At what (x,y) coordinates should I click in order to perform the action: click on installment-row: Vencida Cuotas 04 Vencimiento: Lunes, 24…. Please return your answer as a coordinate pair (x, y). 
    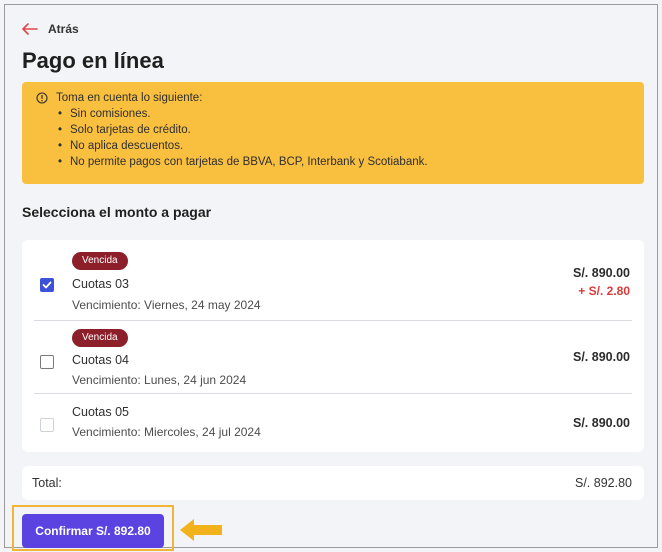
    Looking at the image, I should click on (333, 357).